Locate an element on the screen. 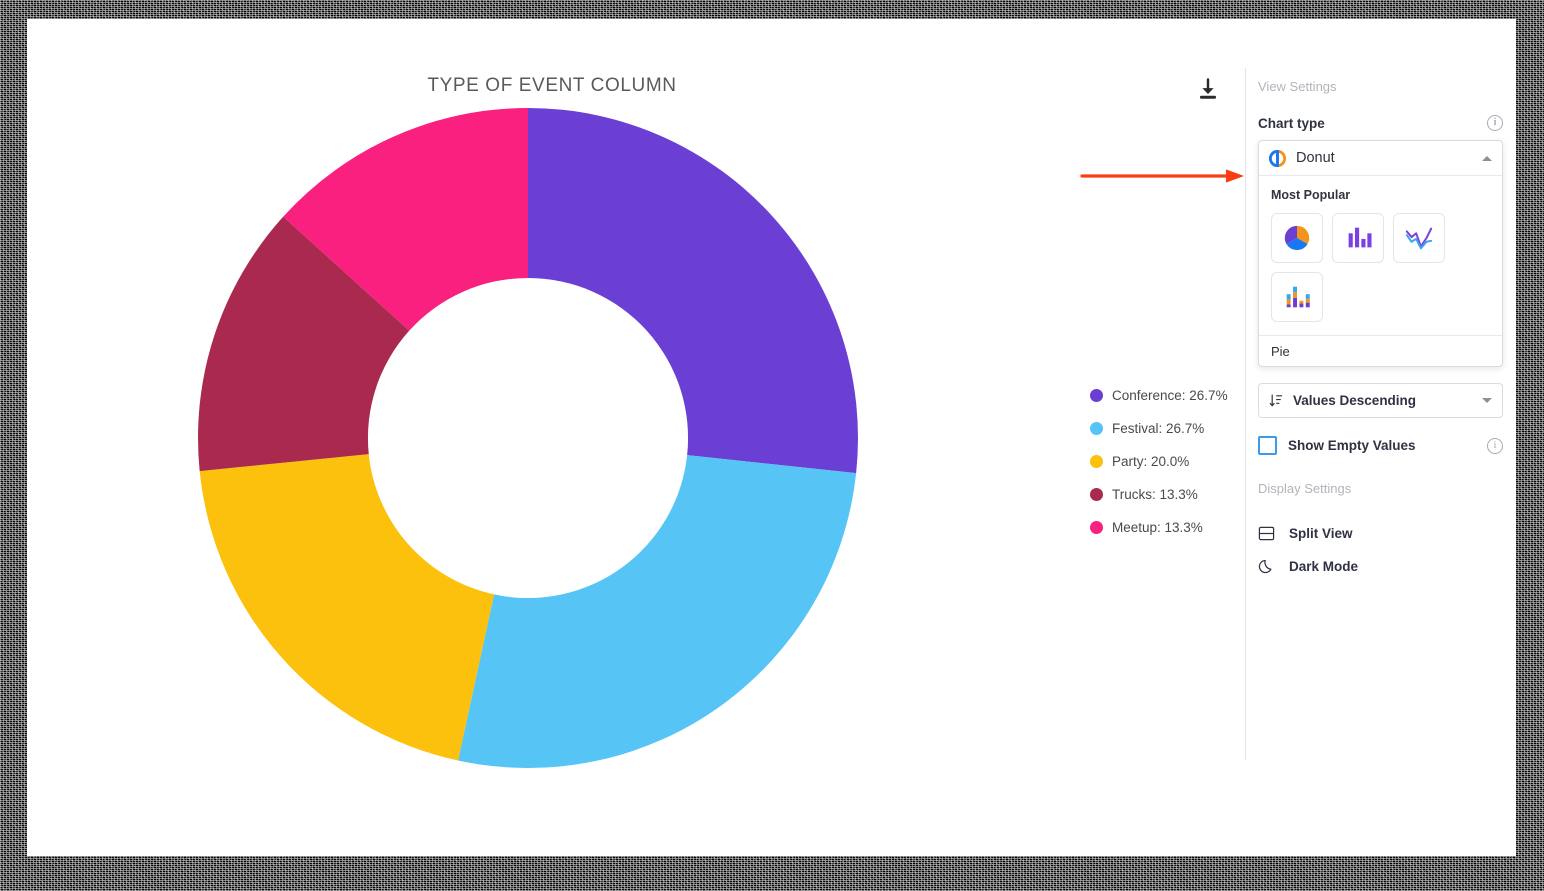 This screenshot has height=891, width=1544. line-chart-icon is located at coordinates (1419, 238).